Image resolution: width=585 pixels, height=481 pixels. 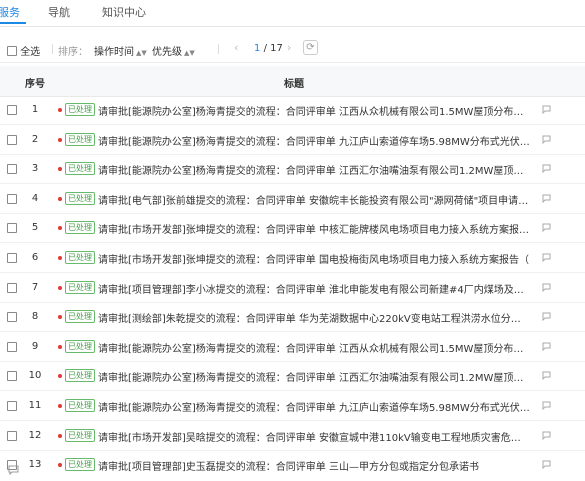 I want to click on checkbox-icon, so click(x=12, y=51).